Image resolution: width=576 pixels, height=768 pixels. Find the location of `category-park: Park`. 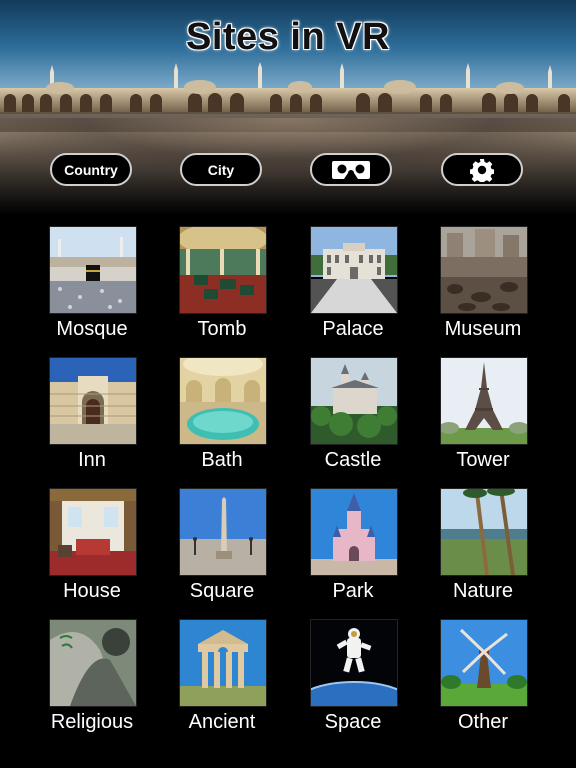

category-park: Park is located at coordinates (353, 553).